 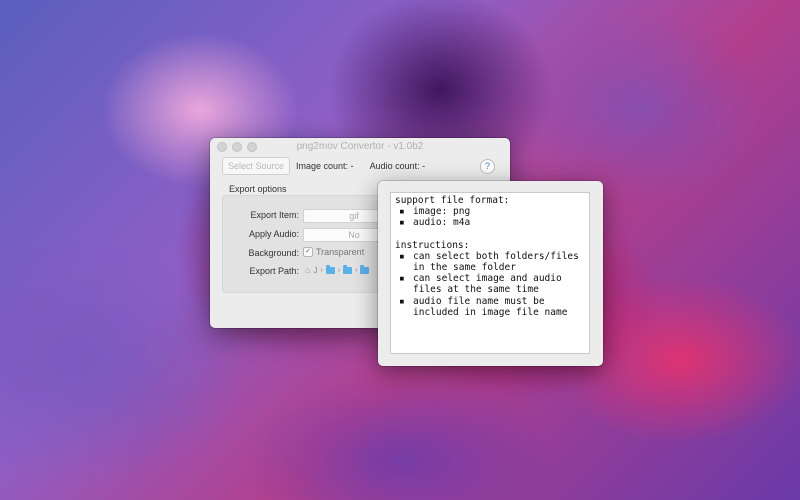 I want to click on export-path-control: ⌂ J › › ›, so click(x=337, y=269).